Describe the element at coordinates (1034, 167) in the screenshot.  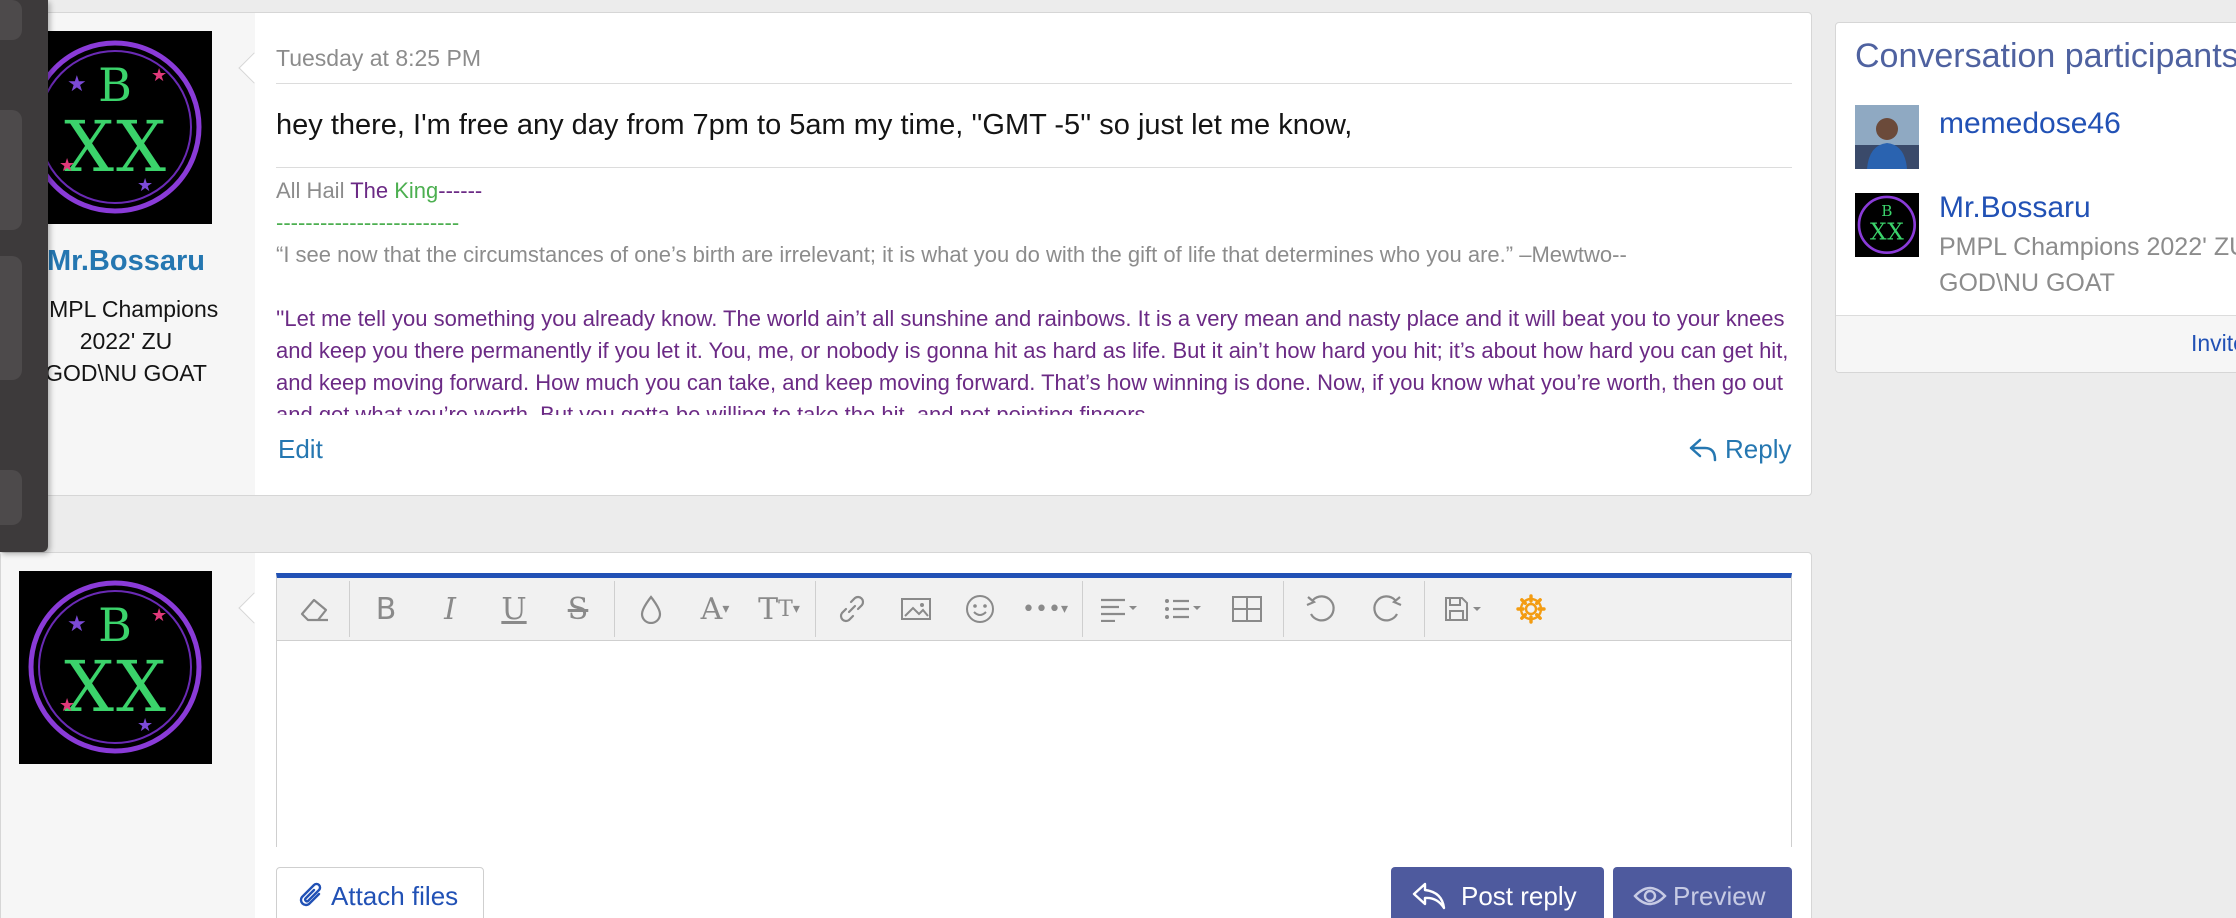
I see `signature-divider` at that location.